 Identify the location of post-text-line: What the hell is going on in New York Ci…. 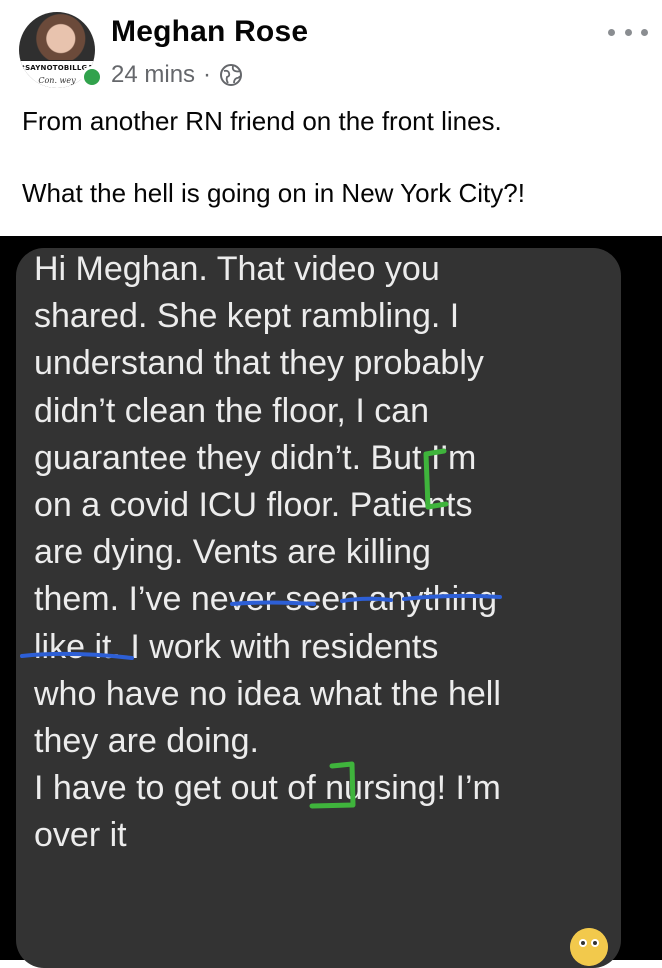
(273, 193).